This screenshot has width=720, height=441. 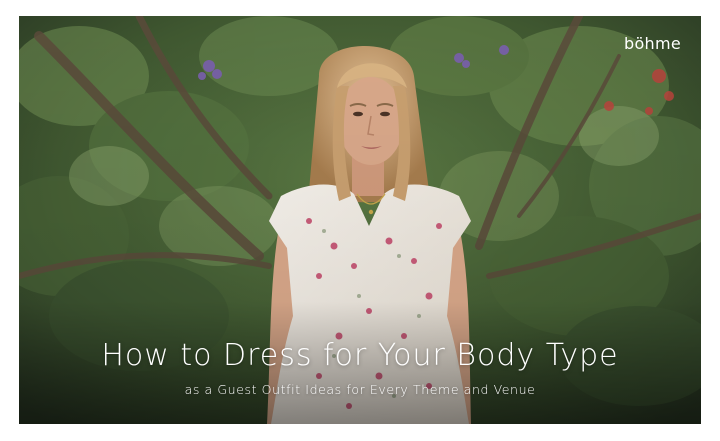 What do you see at coordinates (652, 43) in the screenshot?
I see `brand-logo: böhme` at bounding box center [652, 43].